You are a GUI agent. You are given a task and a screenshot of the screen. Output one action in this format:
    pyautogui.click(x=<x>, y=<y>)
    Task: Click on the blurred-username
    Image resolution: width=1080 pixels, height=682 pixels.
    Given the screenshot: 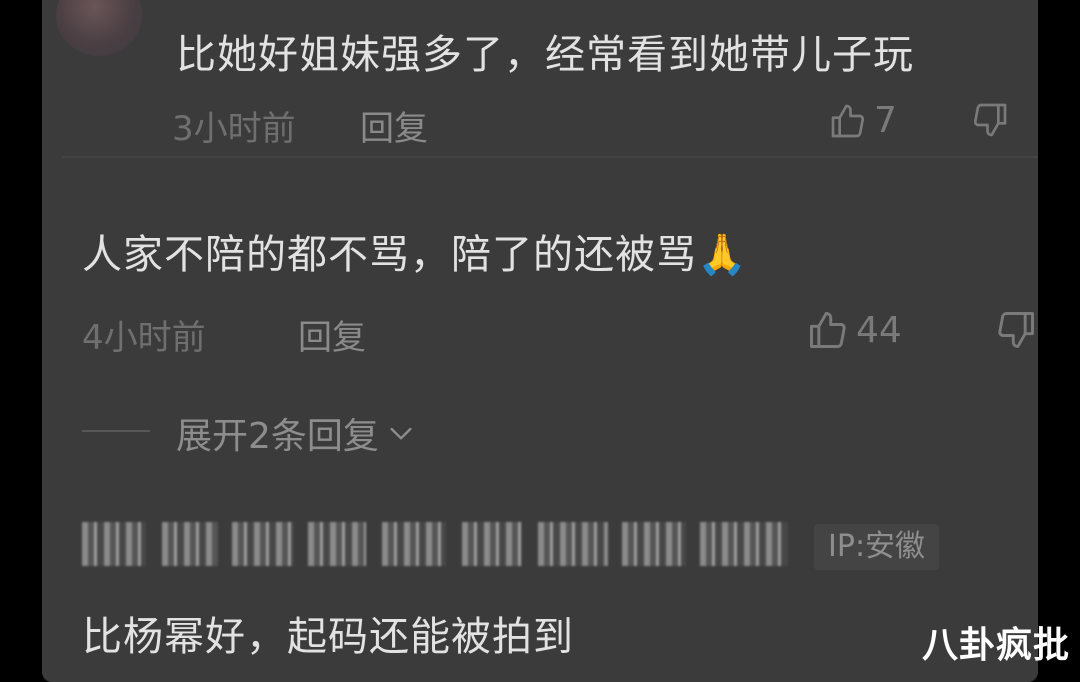 What is the action you would take?
    pyautogui.click(x=437, y=545)
    